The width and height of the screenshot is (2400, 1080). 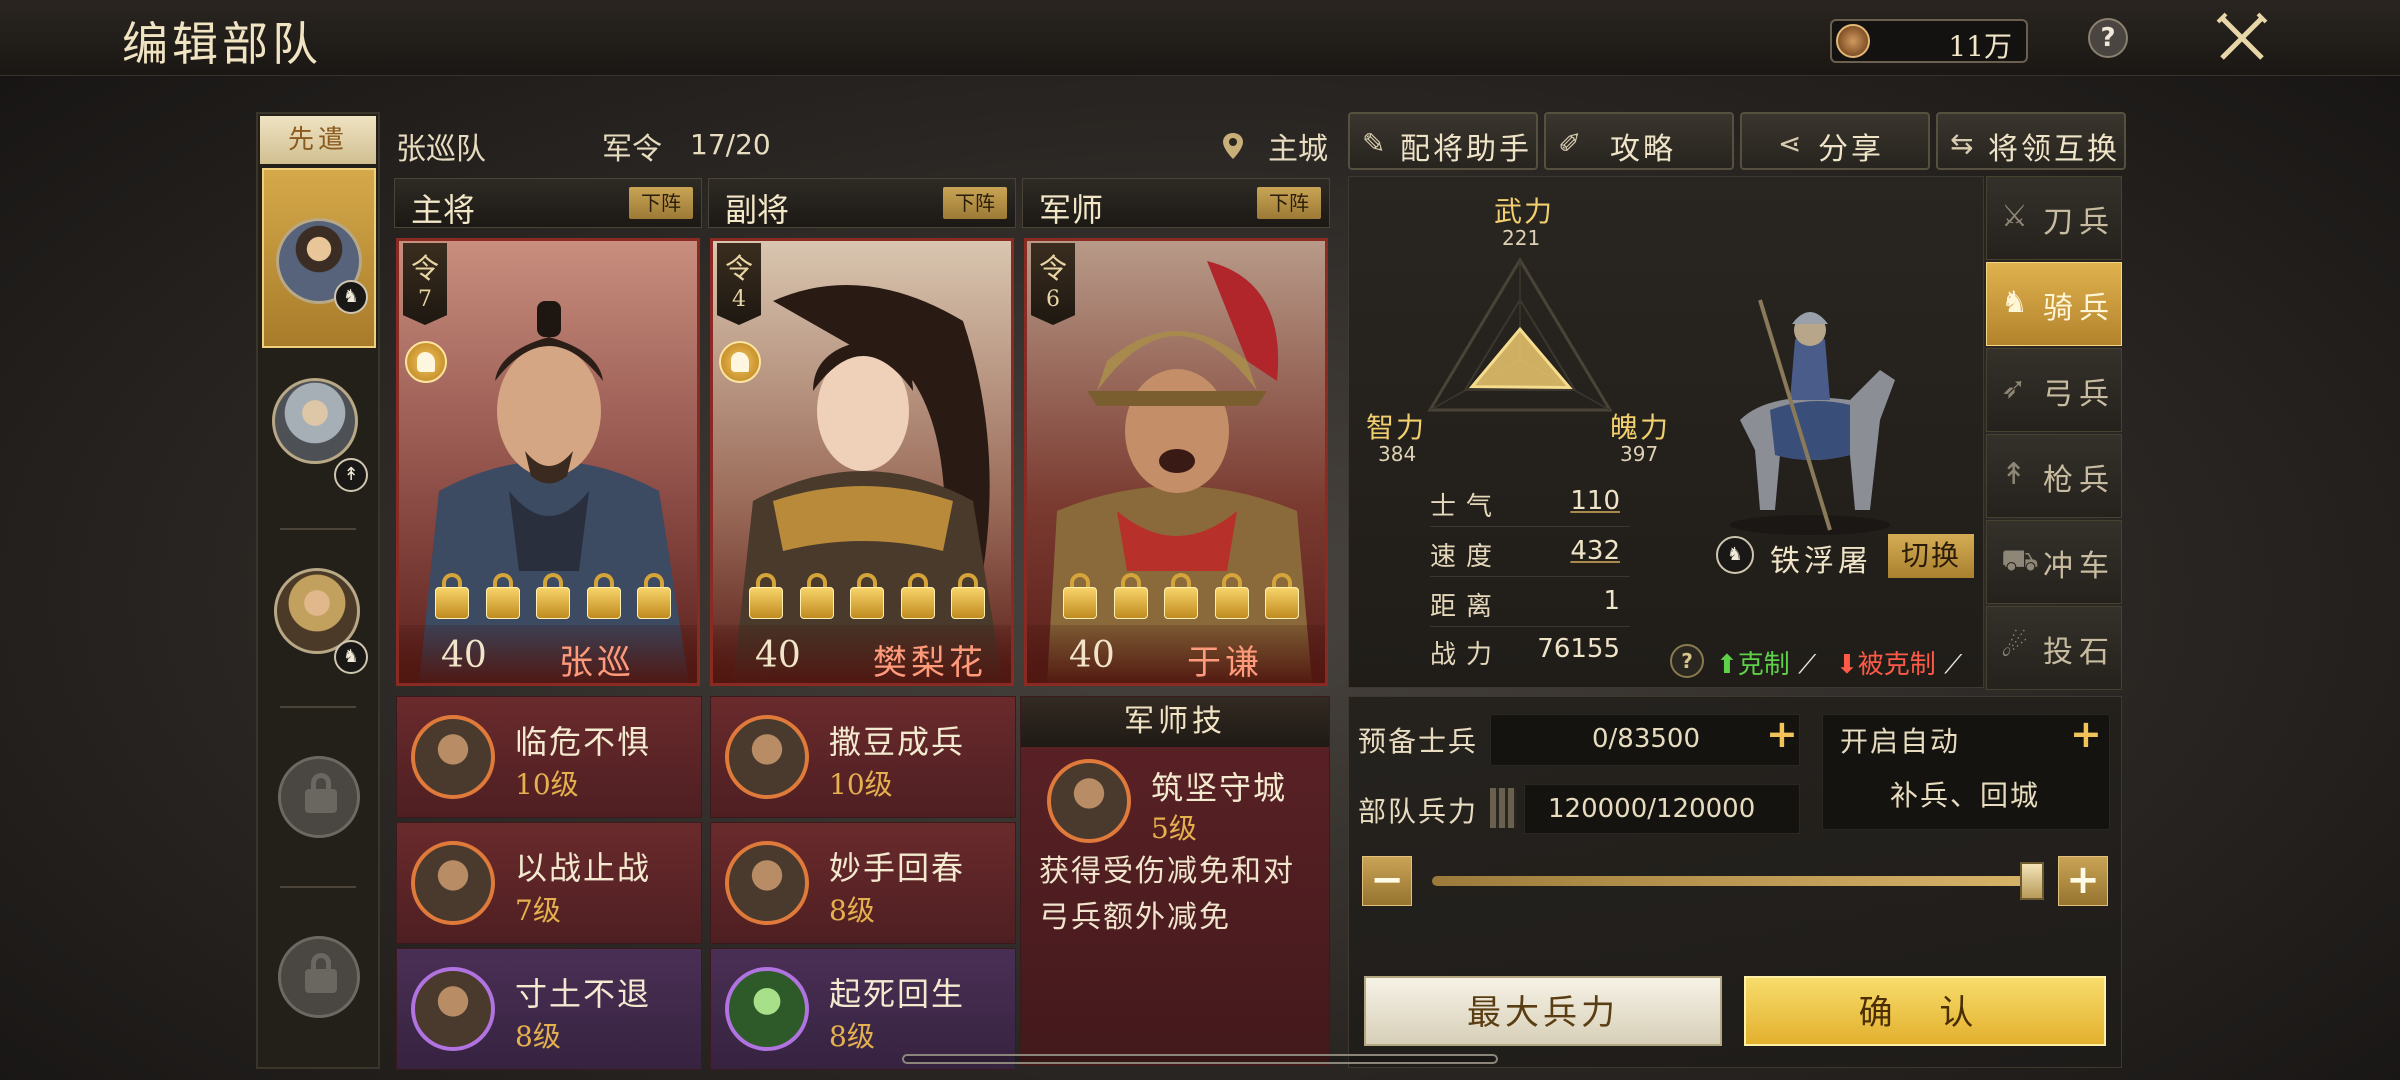 I want to click on attribute-radar, so click(x=1520, y=334).